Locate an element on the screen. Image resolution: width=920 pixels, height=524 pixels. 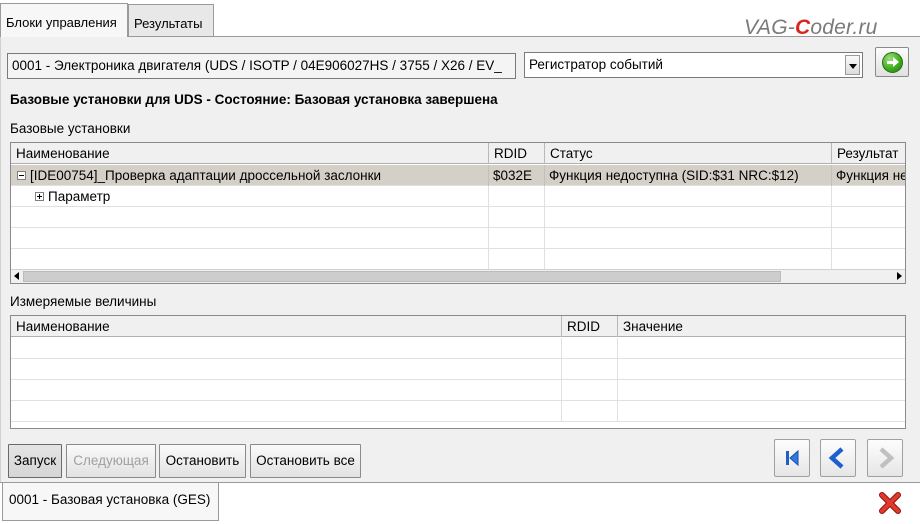
tab-results: Результаты is located at coordinates (171, 20).